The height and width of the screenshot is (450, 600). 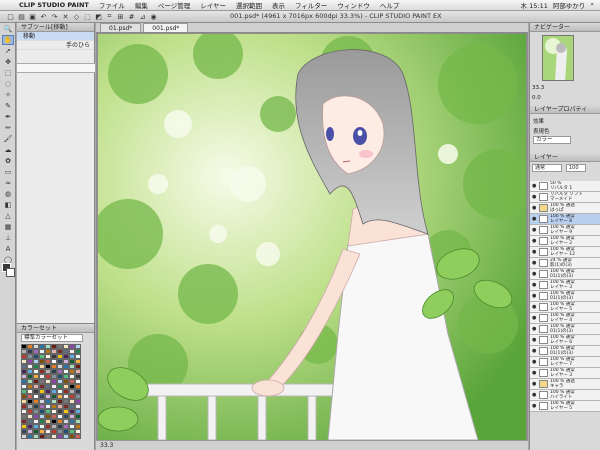 What do you see at coordinates (120, 16) in the screenshot?
I see `ruler-snap-icon: ⊞` at bounding box center [120, 16].